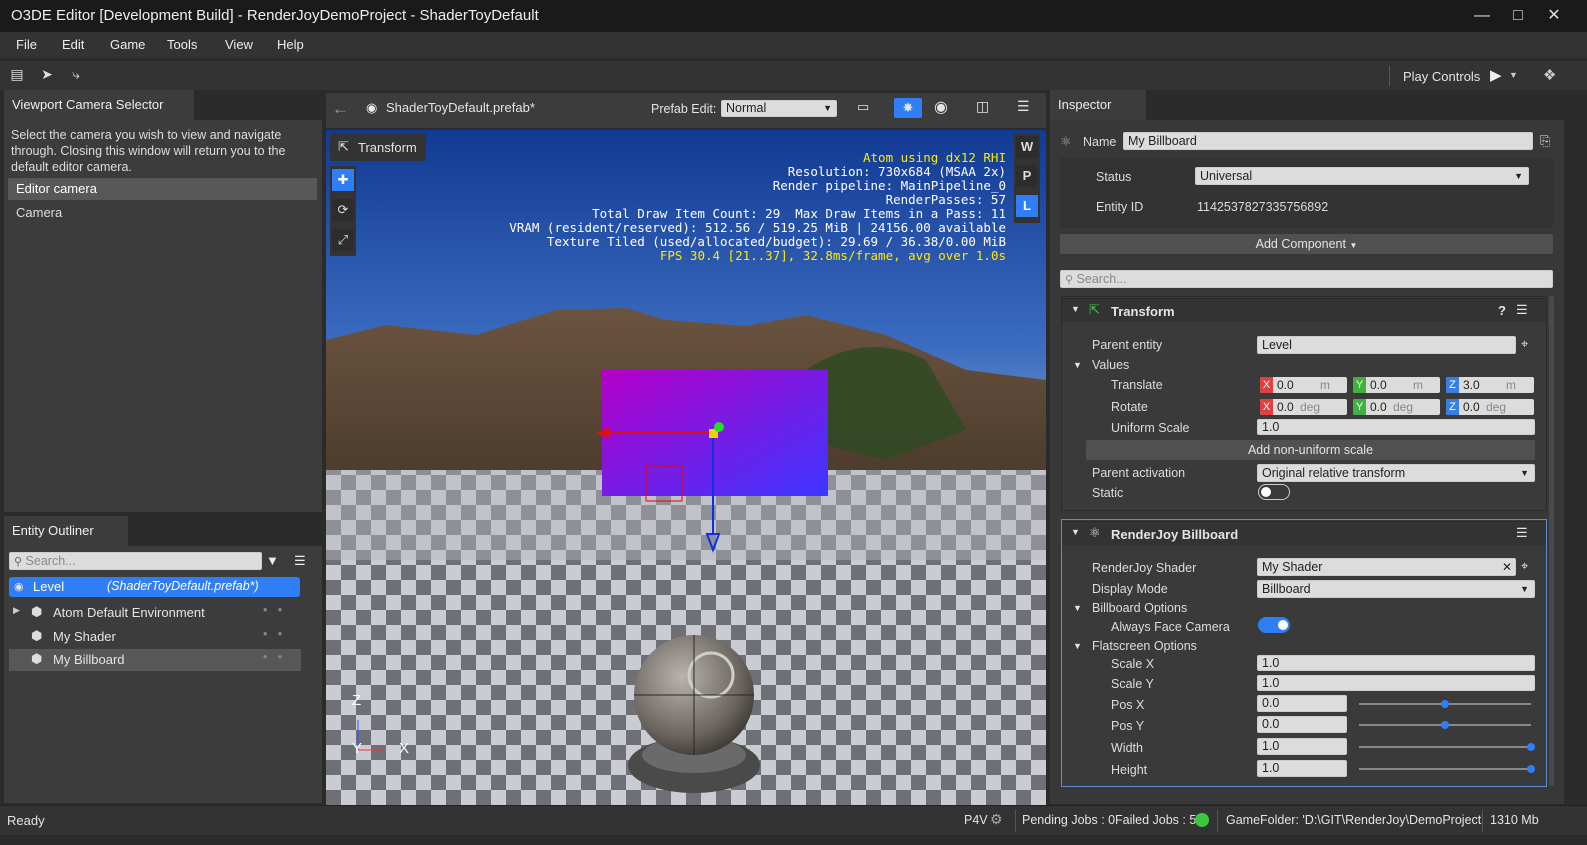 The width and height of the screenshot is (1587, 845). What do you see at coordinates (162, 213) in the screenshot?
I see `camera-item-camera: Camera` at bounding box center [162, 213].